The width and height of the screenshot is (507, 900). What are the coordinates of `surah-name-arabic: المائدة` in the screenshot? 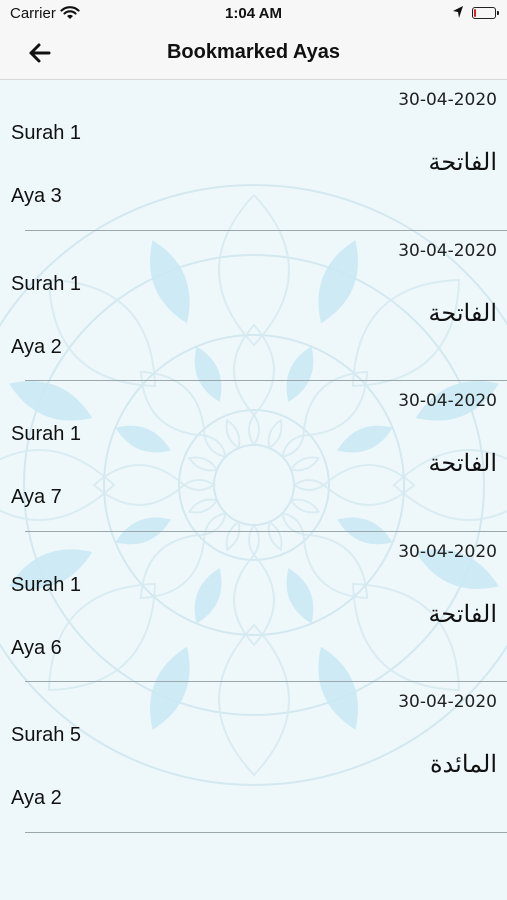 It's located at (463, 764).